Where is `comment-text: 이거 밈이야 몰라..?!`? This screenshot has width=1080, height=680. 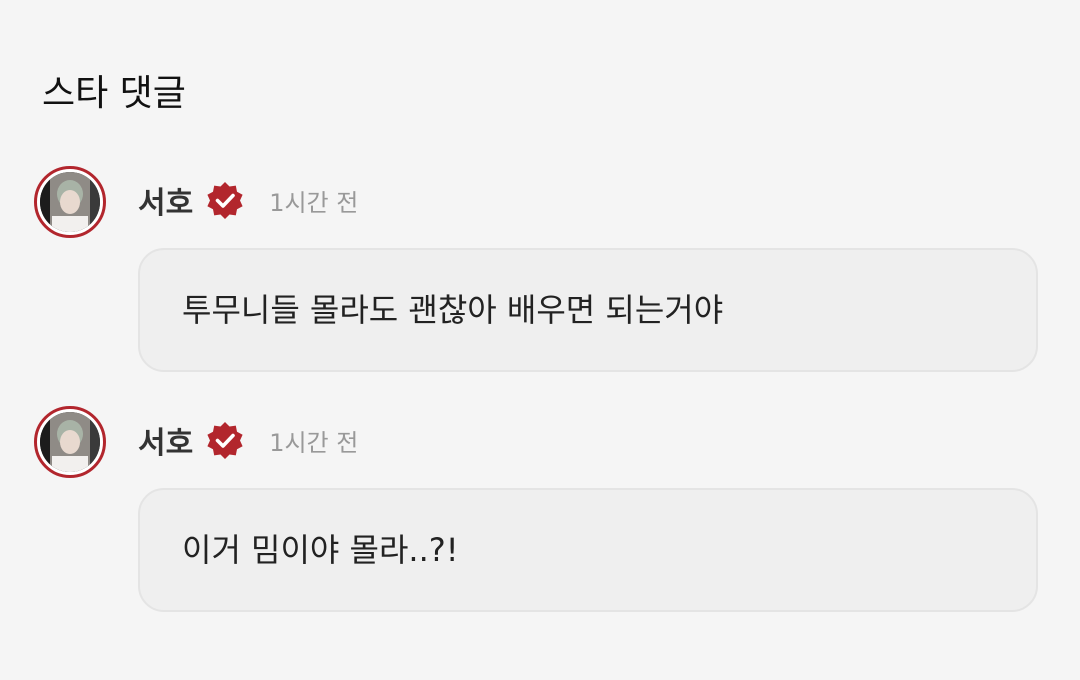
comment-text: 이거 밈이야 몰라..?! is located at coordinates (320, 550).